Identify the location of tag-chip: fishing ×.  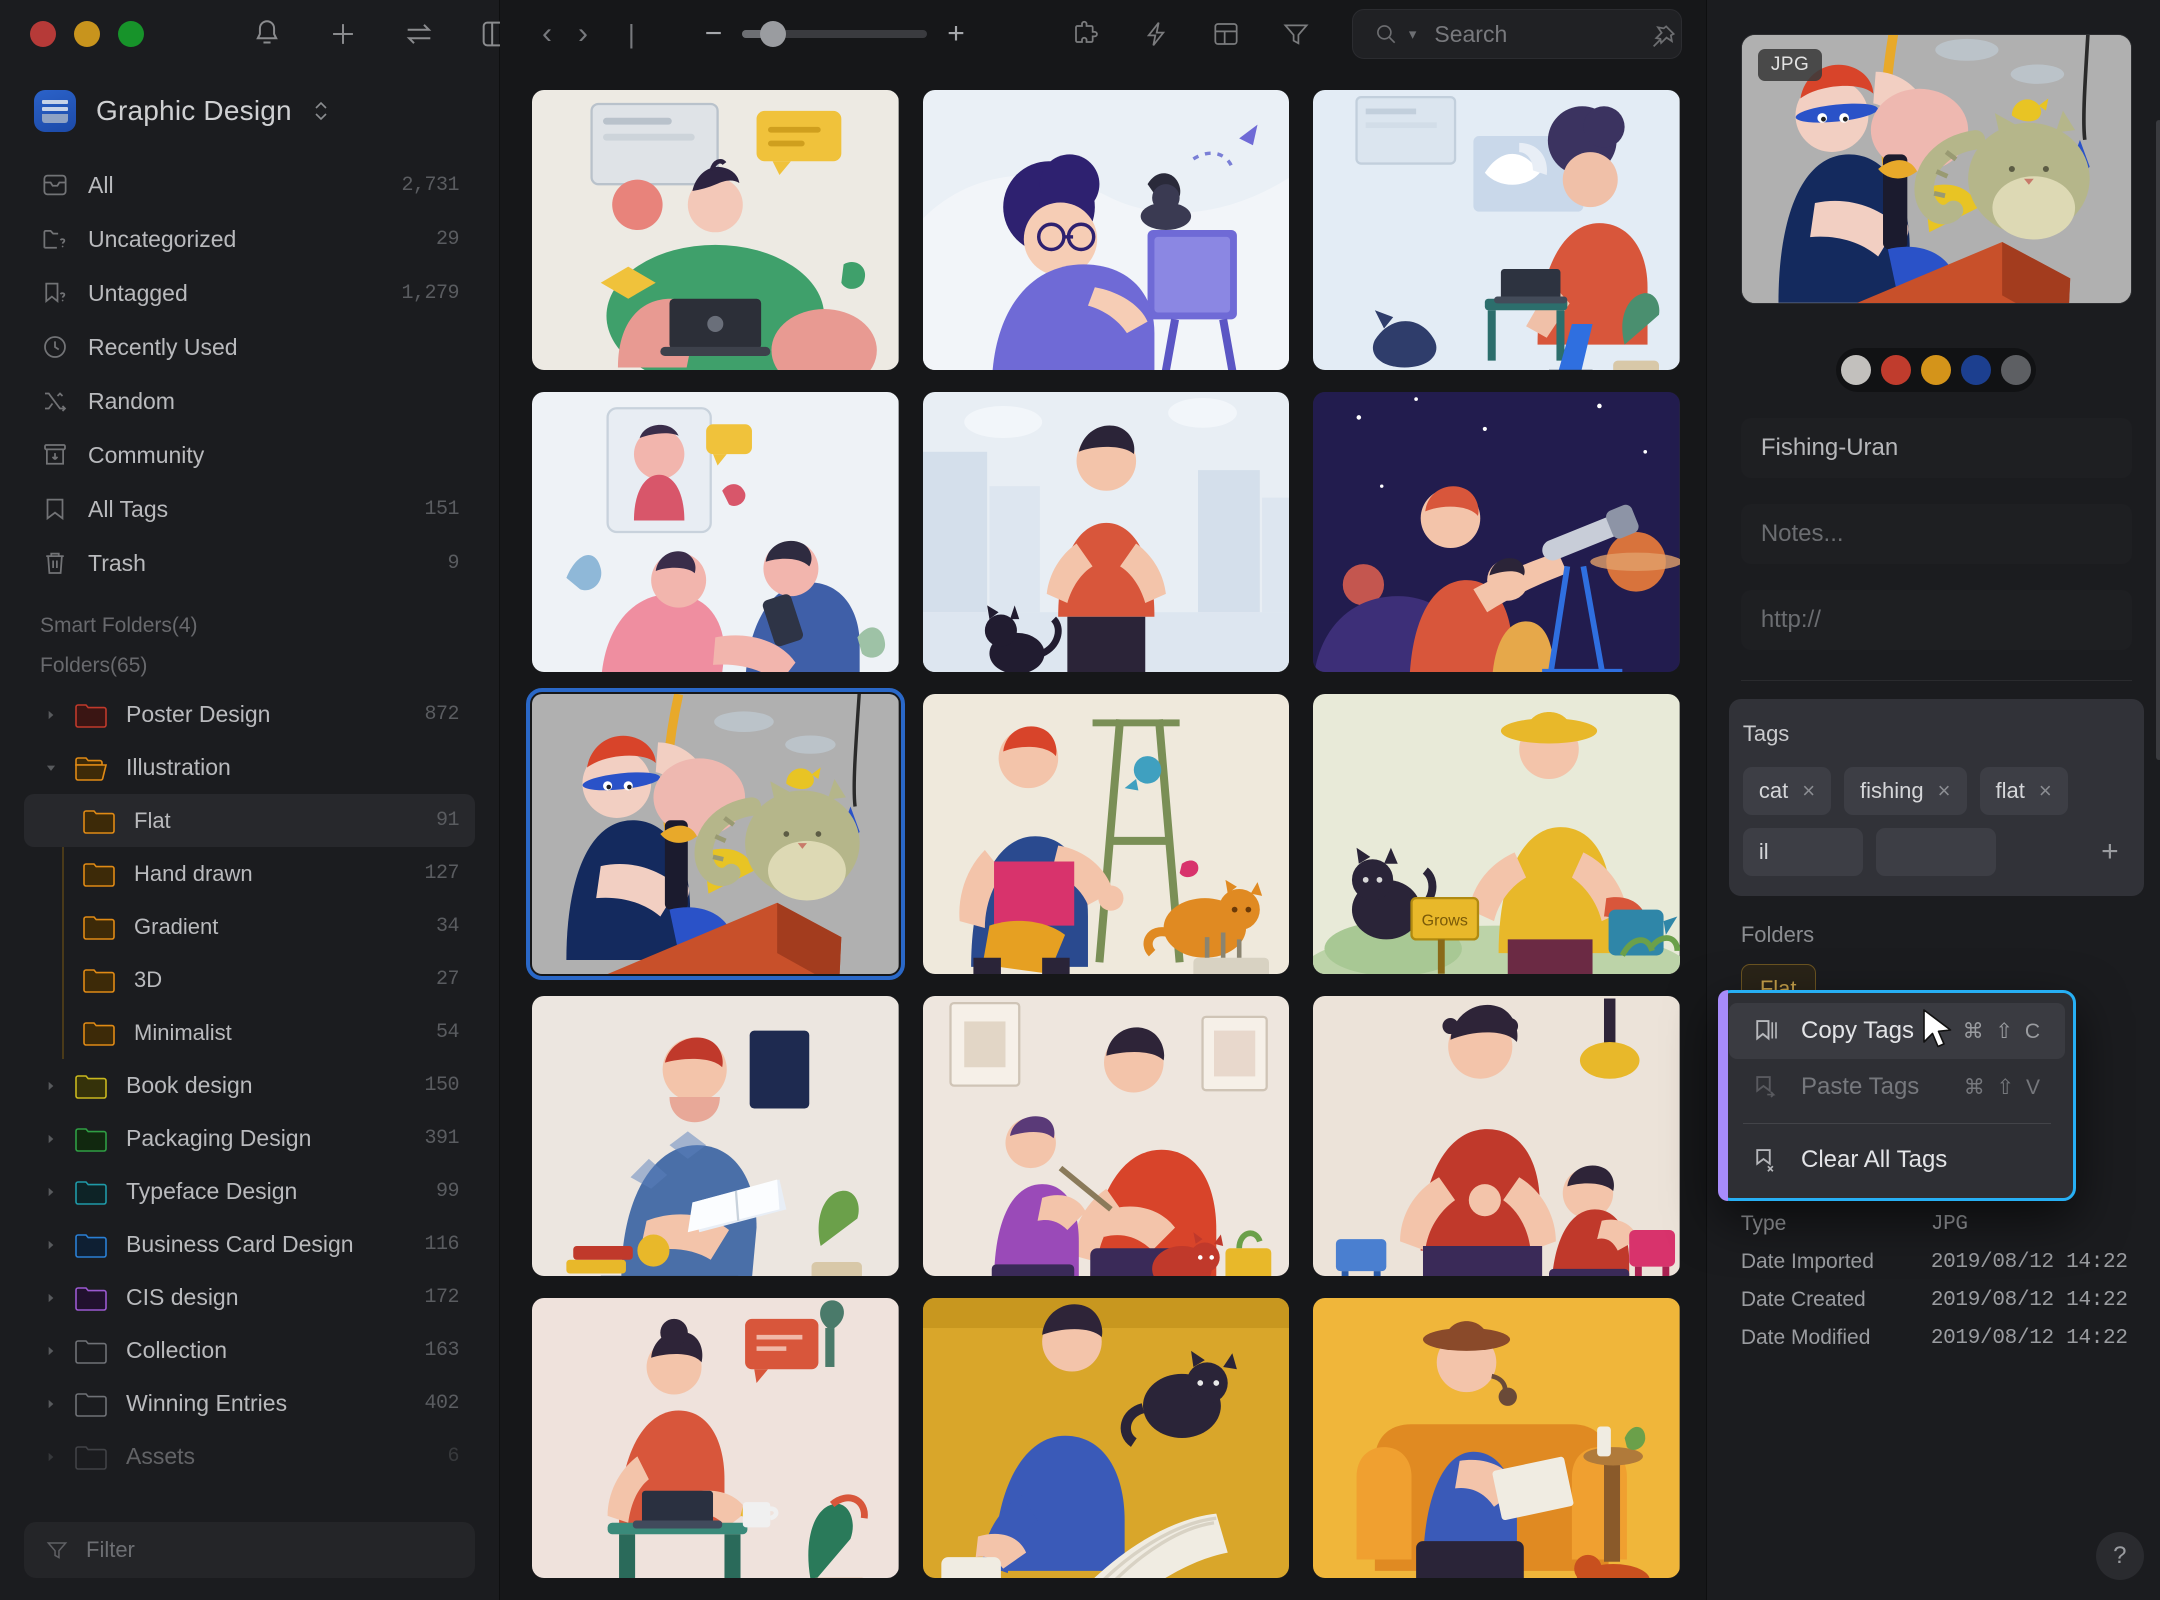
(1905, 791).